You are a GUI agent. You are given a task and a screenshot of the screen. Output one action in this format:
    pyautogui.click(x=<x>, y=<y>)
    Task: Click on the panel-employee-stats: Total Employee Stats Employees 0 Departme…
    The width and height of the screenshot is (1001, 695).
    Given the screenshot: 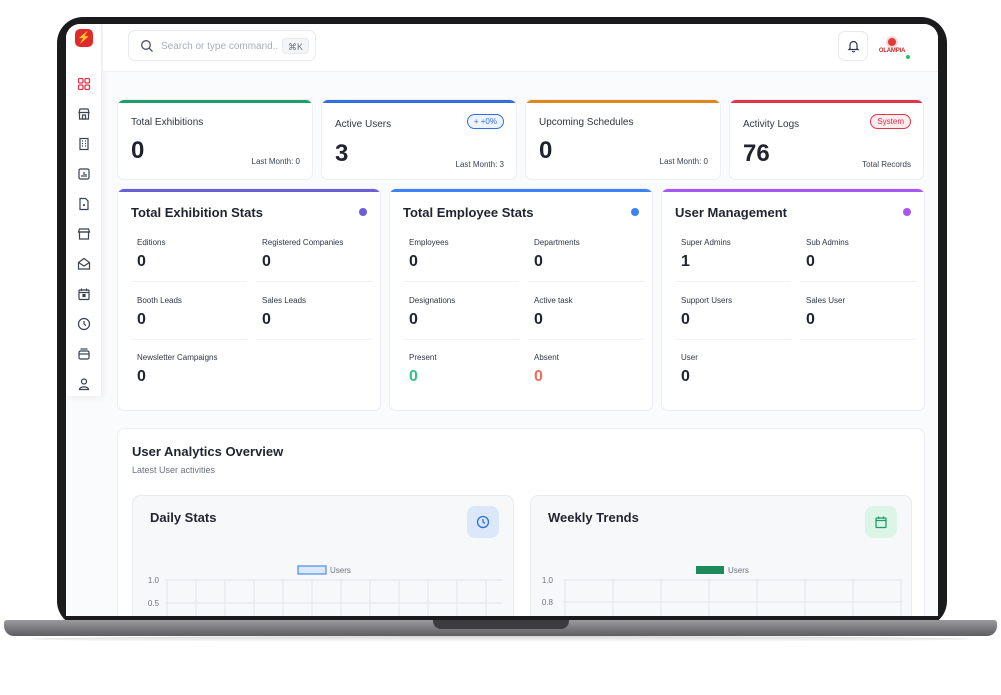 What is the action you would take?
    pyautogui.click(x=521, y=299)
    